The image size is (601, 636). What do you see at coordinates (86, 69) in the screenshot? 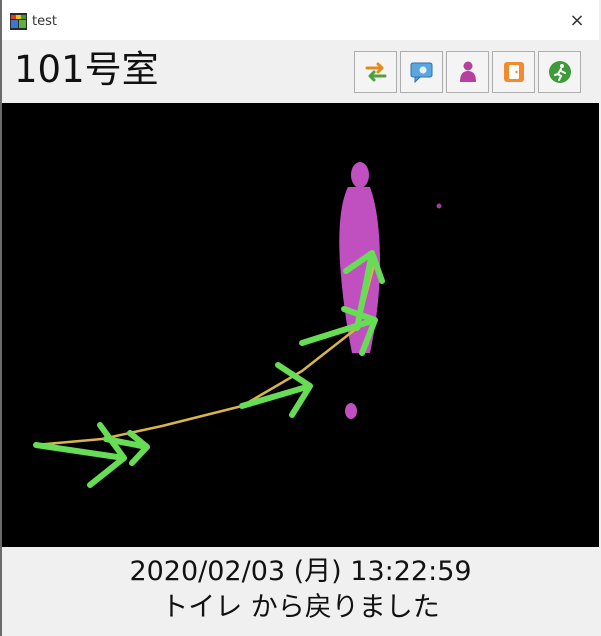
I see `room-title: 101号室` at bounding box center [86, 69].